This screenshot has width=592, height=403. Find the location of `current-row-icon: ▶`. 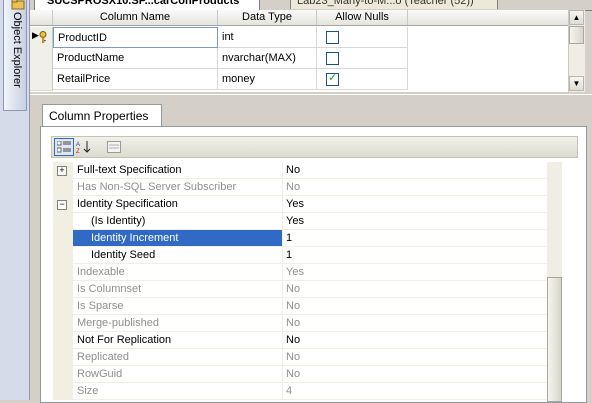

current-row-icon: ▶ is located at coordinates (35, 35).